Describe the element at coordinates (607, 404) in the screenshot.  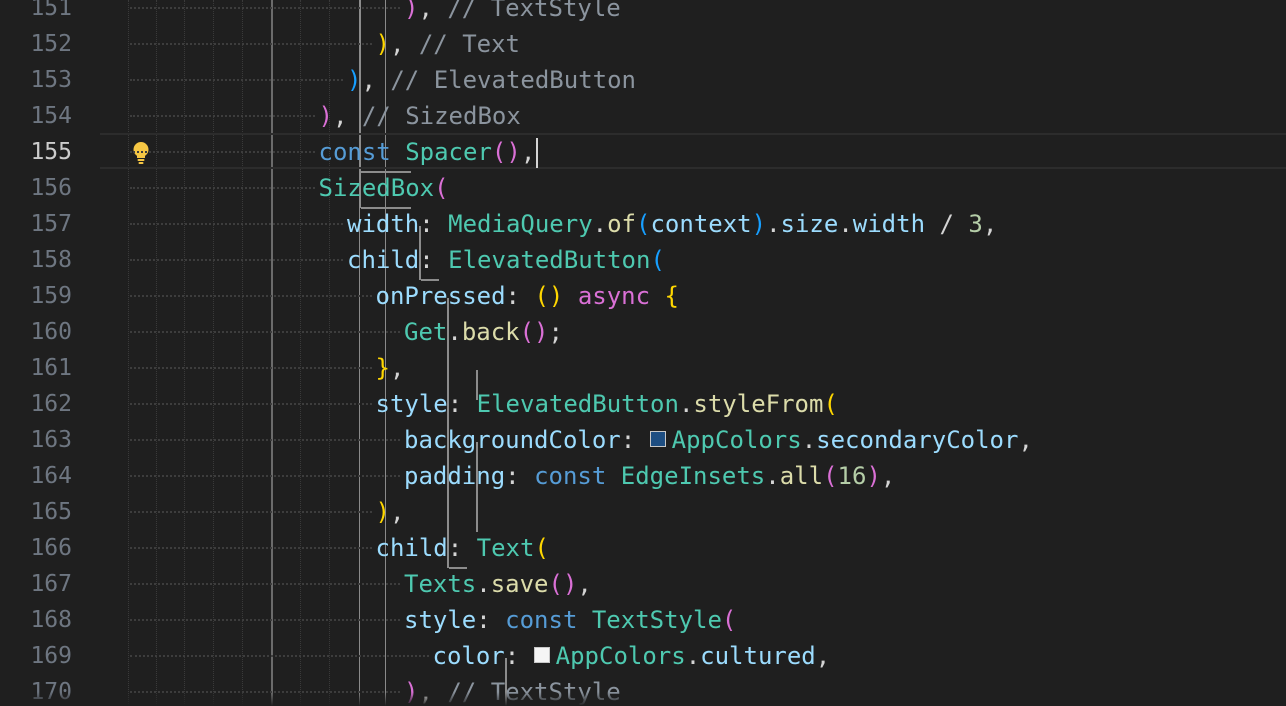
I see `code-text: style: ElevatedButton.styleFrom(` at that location.